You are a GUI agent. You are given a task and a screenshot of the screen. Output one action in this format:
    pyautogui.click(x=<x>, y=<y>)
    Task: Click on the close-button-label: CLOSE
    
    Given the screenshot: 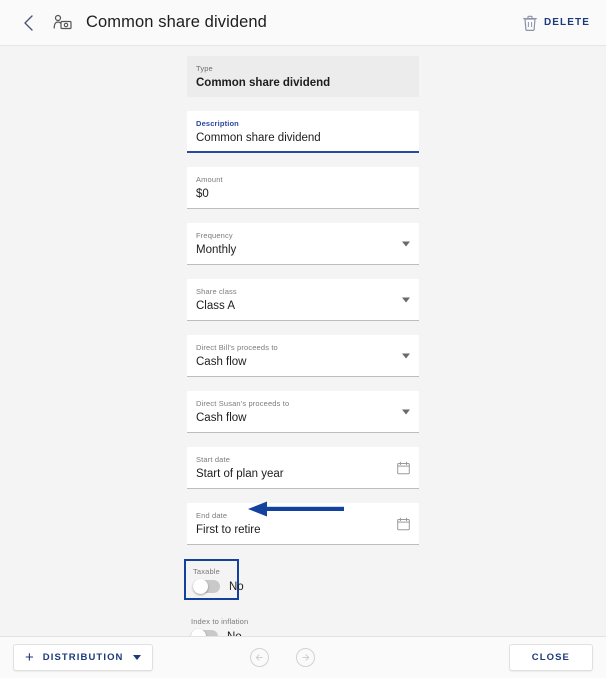 What is the action you would take?
    pyautogui.click(x=550, y=657)
    